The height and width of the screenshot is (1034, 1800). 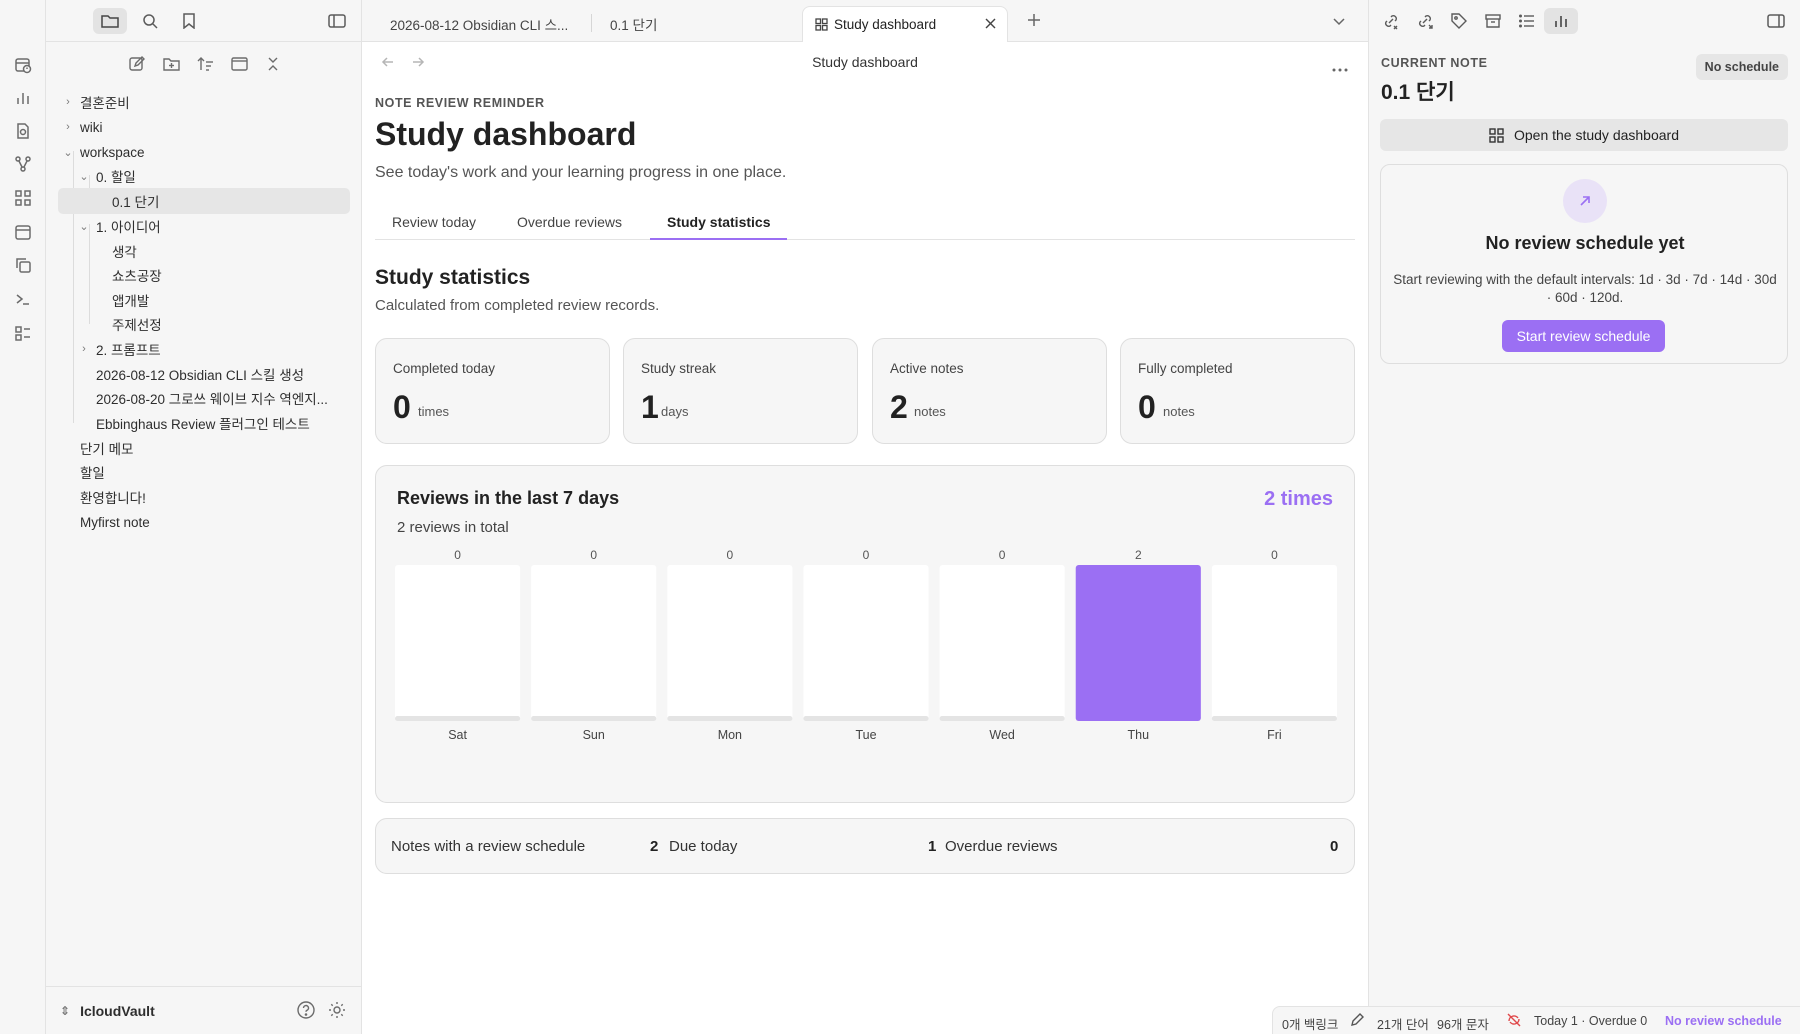 What do you see at coordinates (569, 224) in the screenshot?
I see `tab-overdue-reviews: Overdue reviews` at bounding box center [569, 224].